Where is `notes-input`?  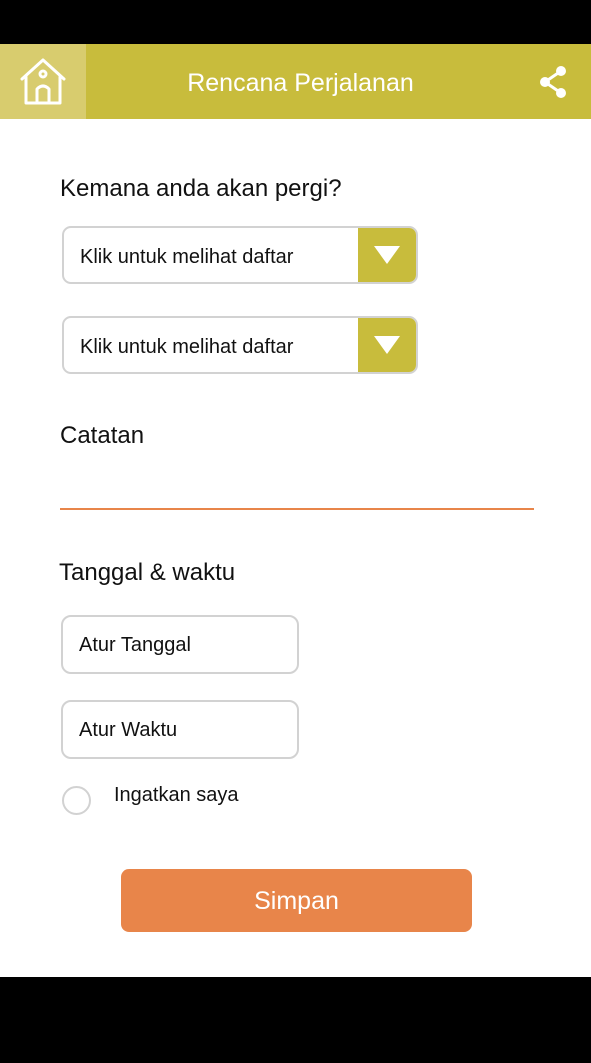 notes-input is located at coordinates (297, 499).